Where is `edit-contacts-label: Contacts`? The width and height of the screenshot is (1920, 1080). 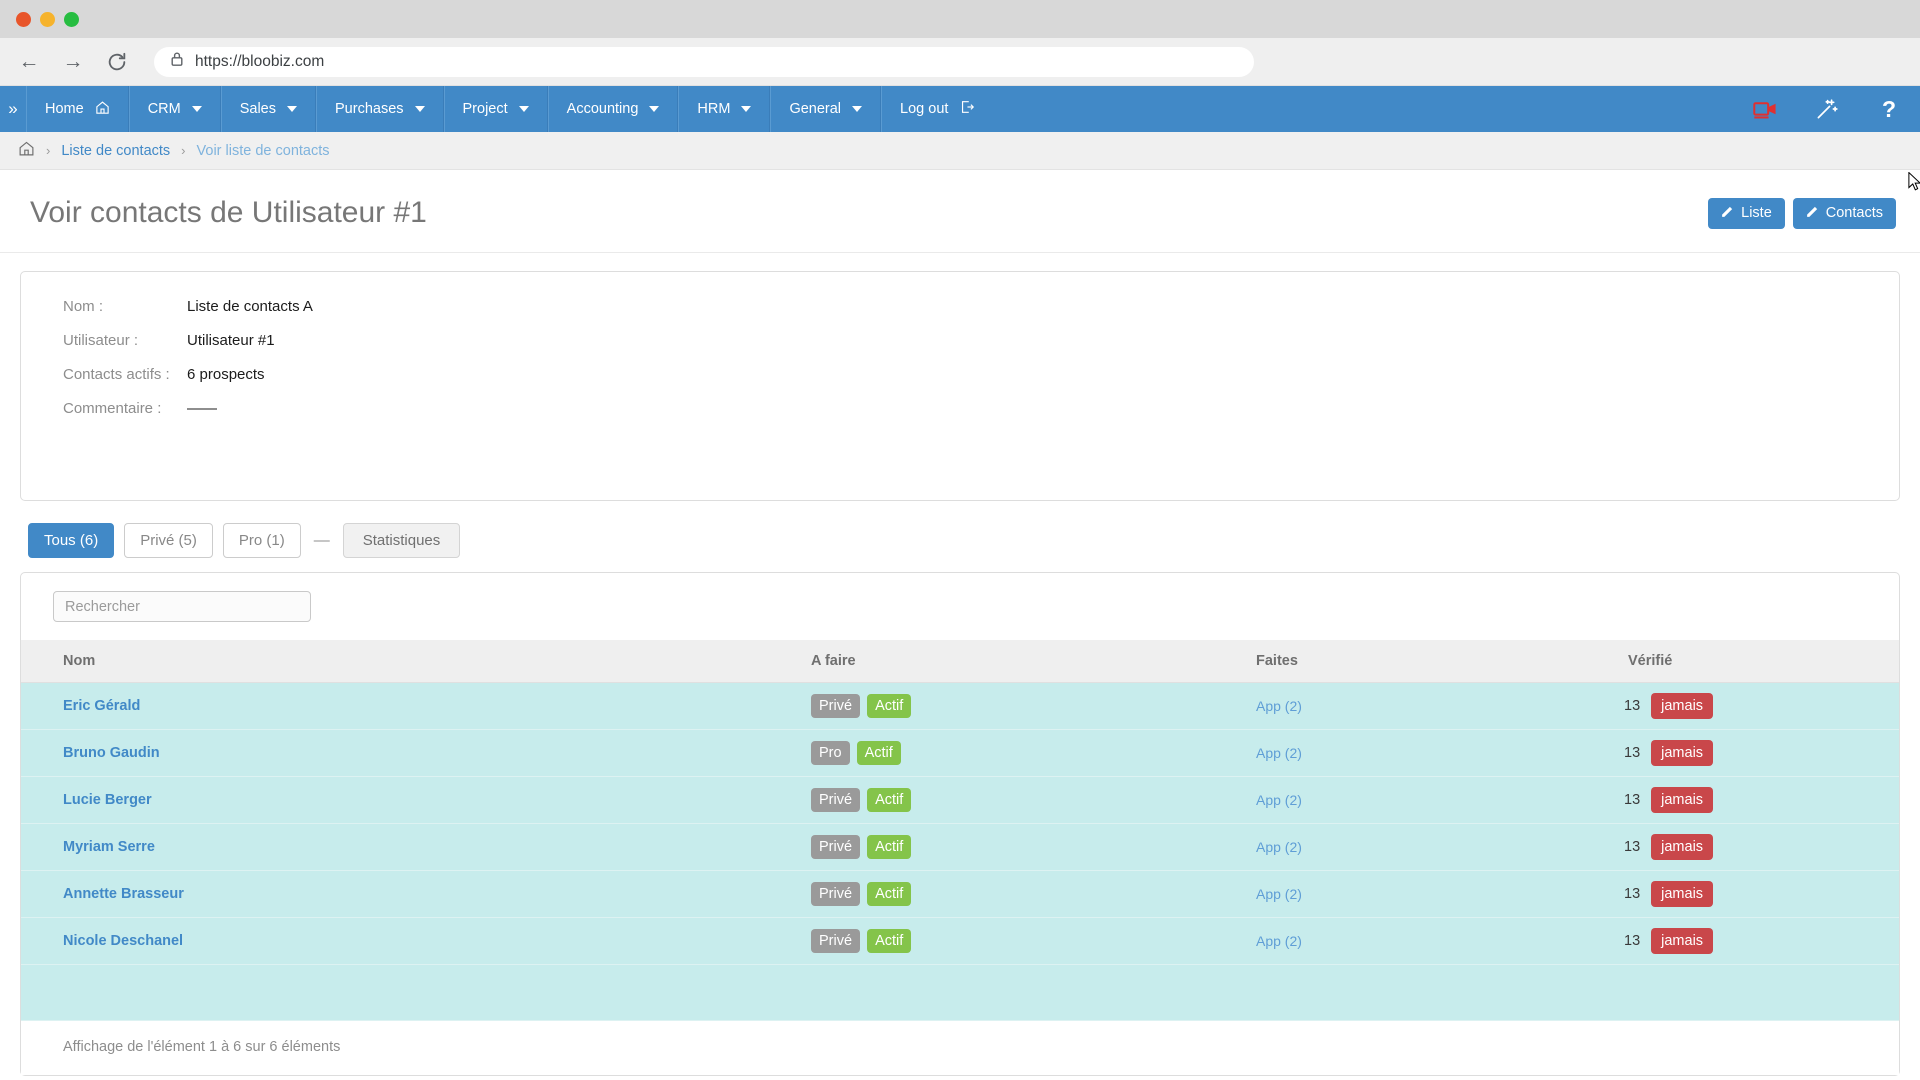
edit-contacts-label: Contacts is located at coordinates (1854, 213).